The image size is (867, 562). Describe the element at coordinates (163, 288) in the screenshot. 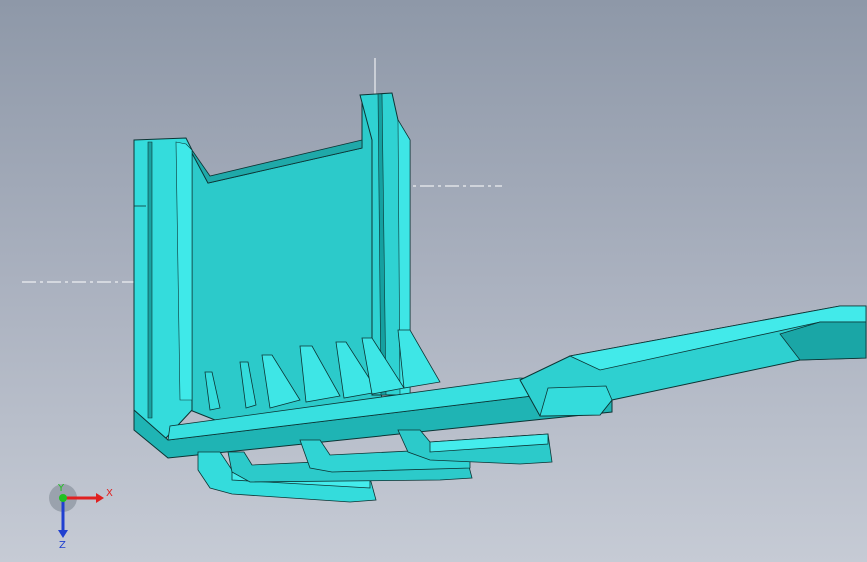

I see `housing-left-flange` at that location.